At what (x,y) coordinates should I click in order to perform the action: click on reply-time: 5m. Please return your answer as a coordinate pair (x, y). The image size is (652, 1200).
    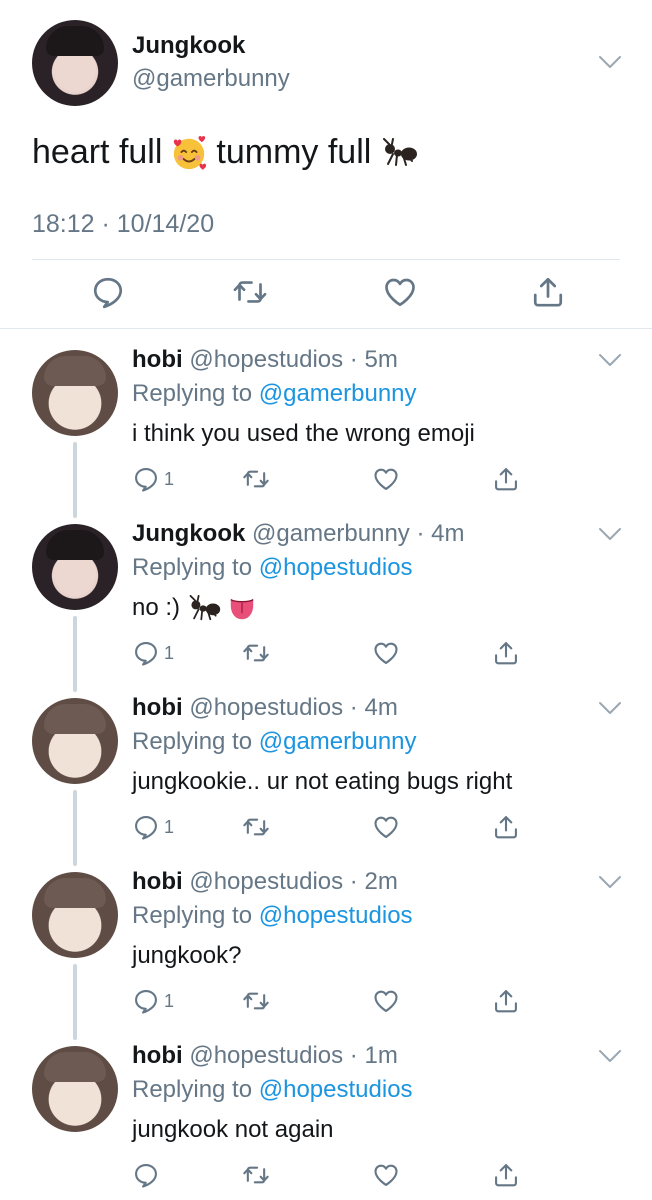
    Looking at the image, I should click on (380, 359).